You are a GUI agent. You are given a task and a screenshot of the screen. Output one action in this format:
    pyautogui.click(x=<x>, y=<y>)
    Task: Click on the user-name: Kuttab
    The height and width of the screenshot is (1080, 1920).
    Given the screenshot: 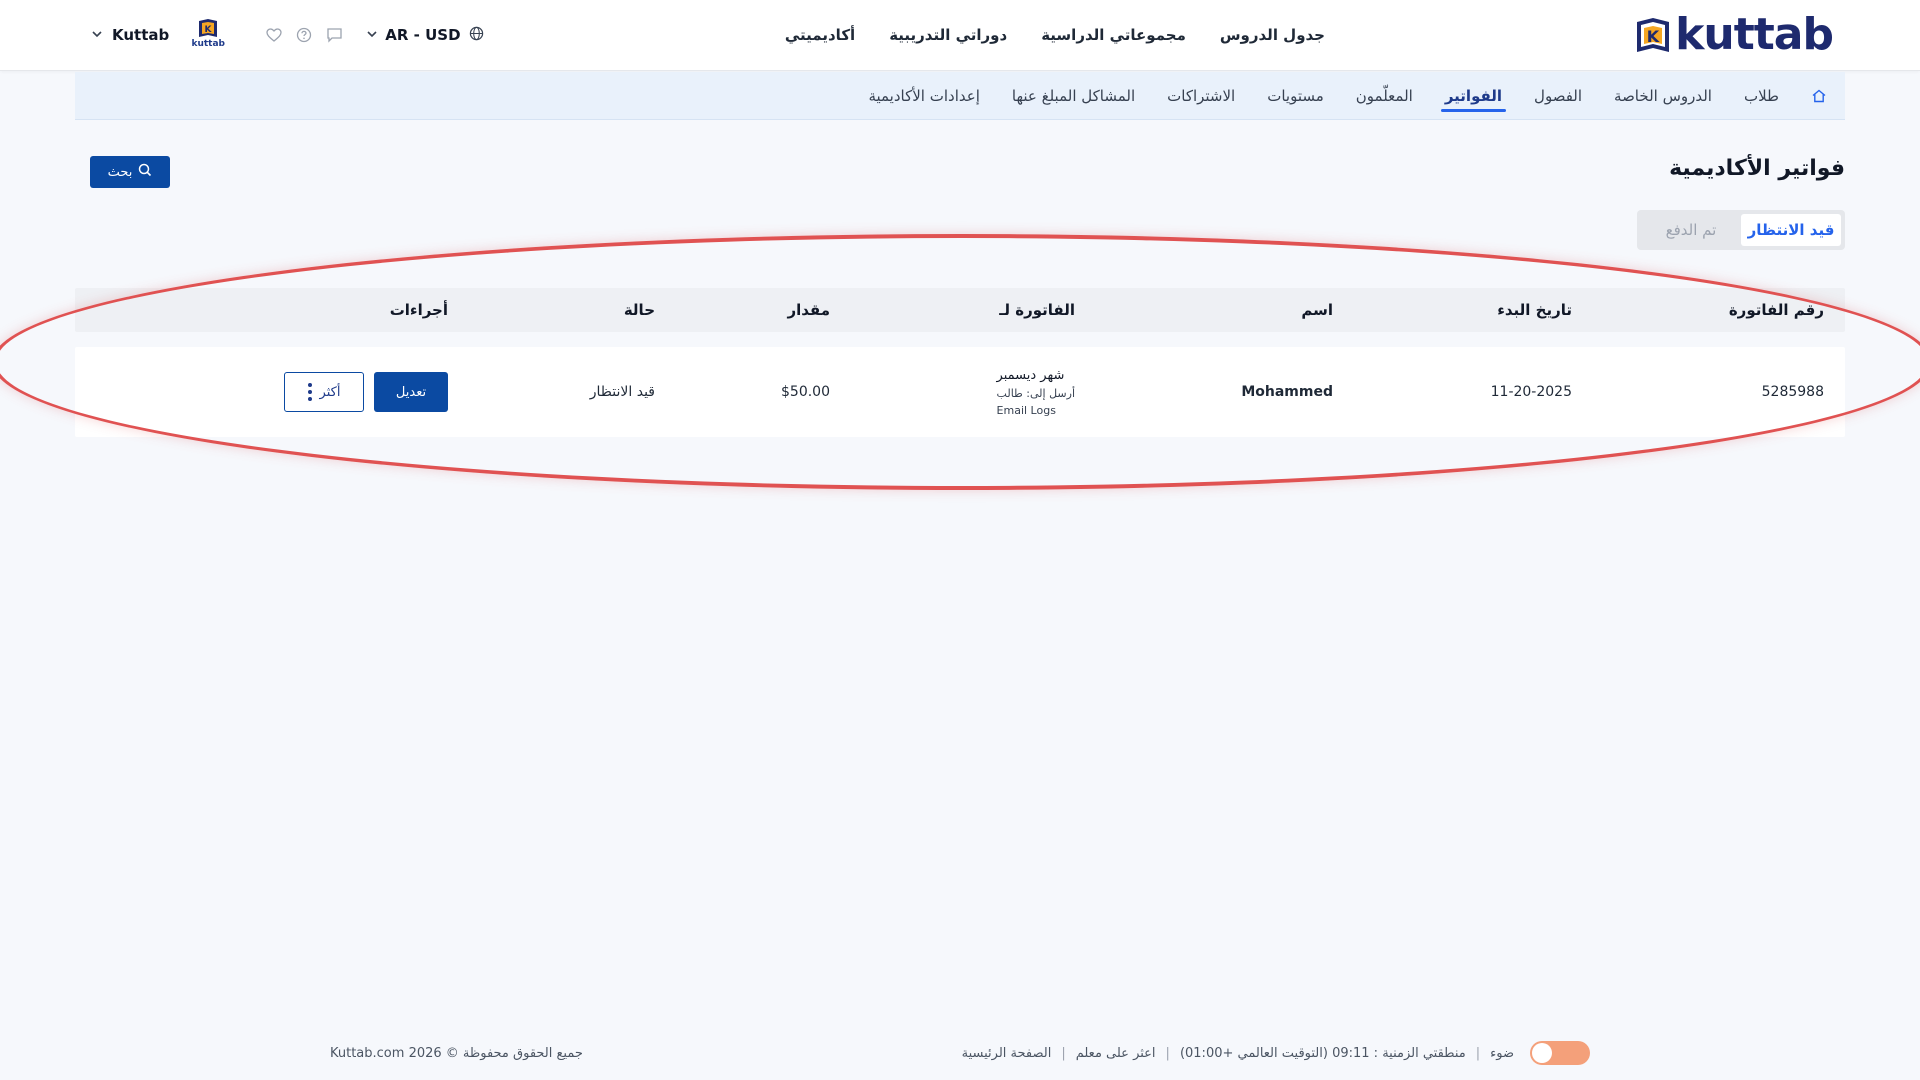 What is the action you would take?
    pyautogui.click(x=141, y=35)
    